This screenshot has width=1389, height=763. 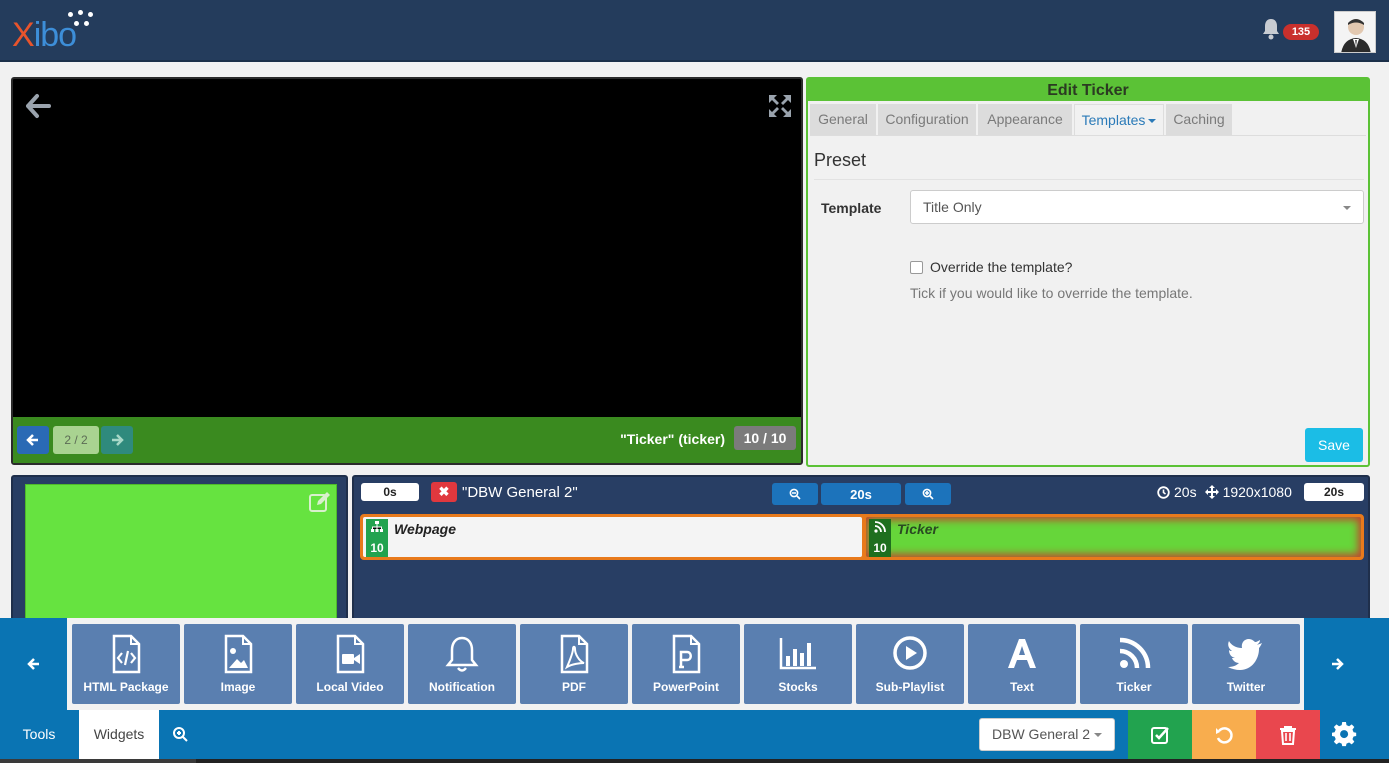 What do you see at coordinates (1246, 687) in the screenshot?
I see `tool-label: Twitter` at bounding box center [1246, 687].